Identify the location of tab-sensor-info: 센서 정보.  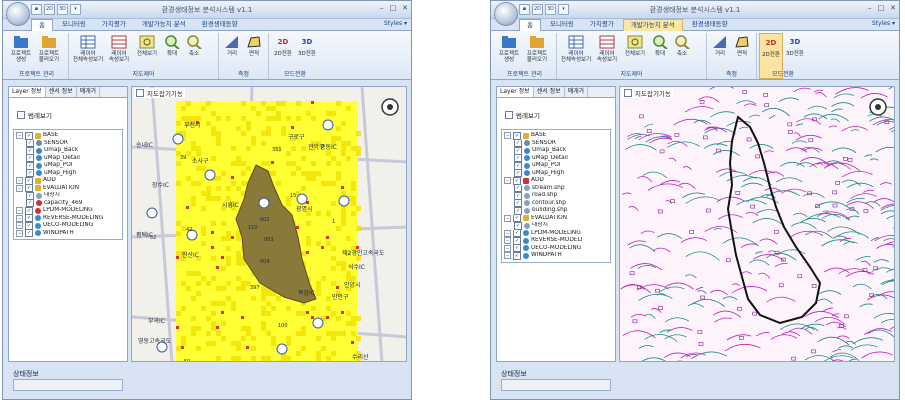
(61, 92).